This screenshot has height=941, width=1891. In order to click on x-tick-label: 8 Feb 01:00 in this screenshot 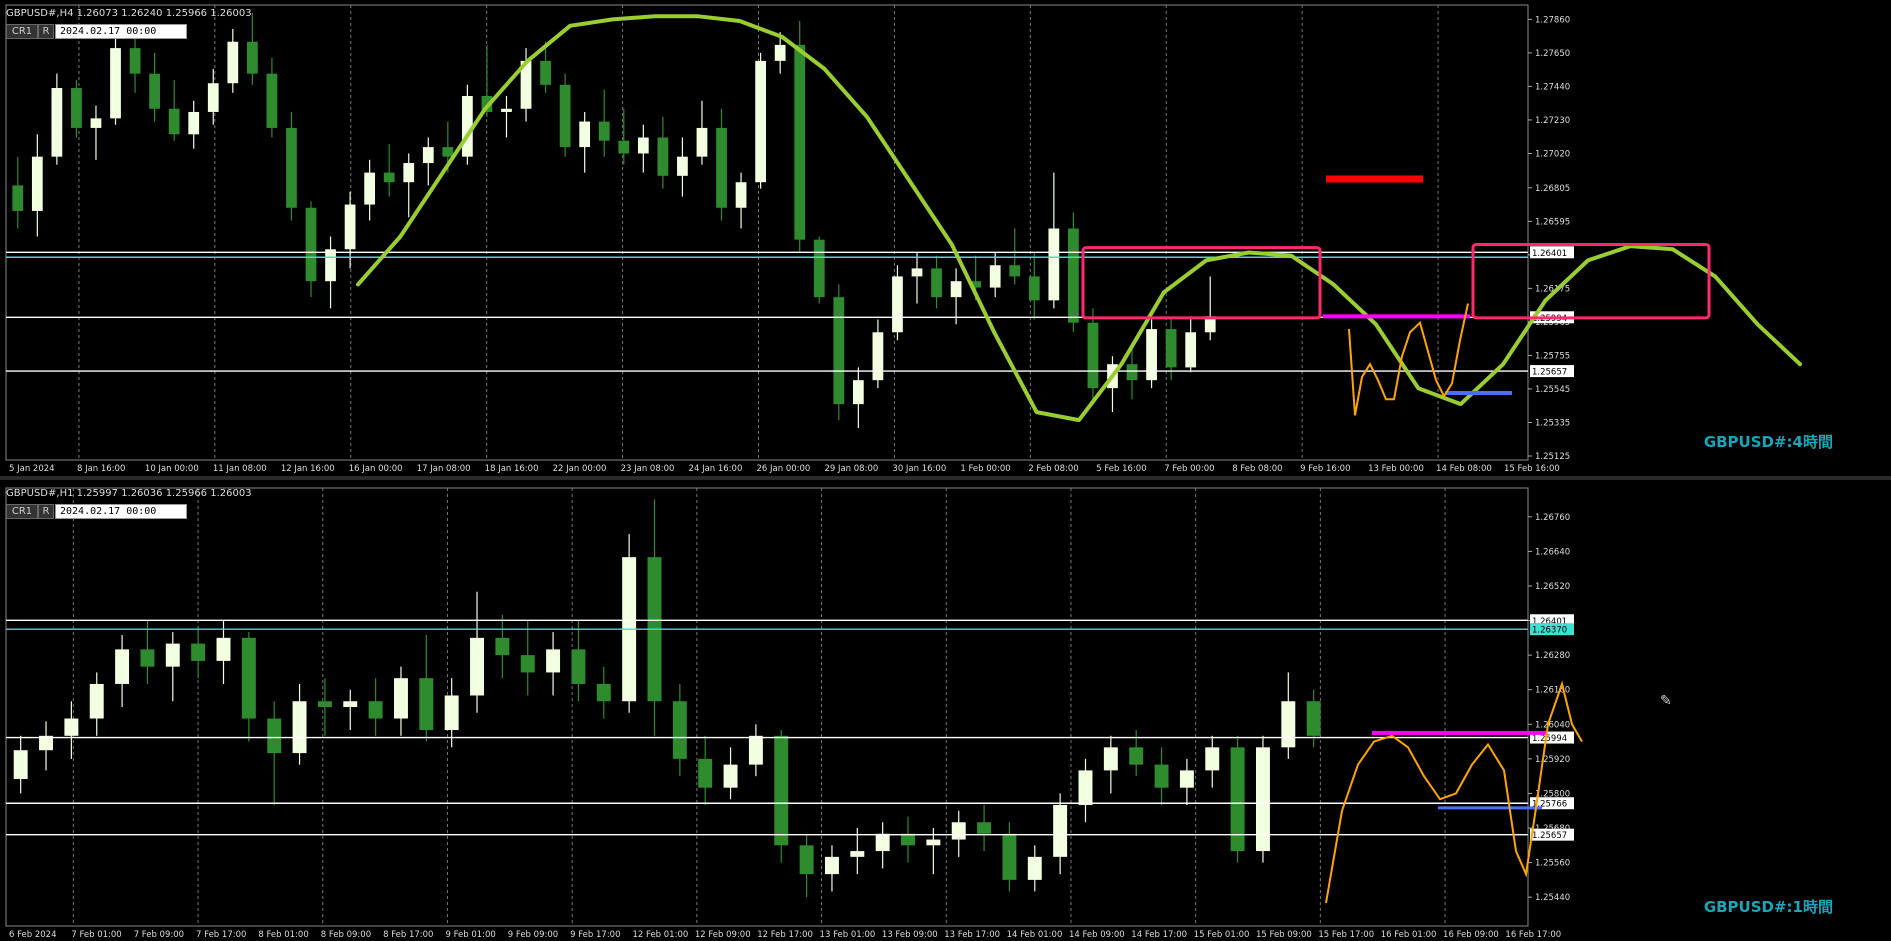, I will do `click(283, 935)`.